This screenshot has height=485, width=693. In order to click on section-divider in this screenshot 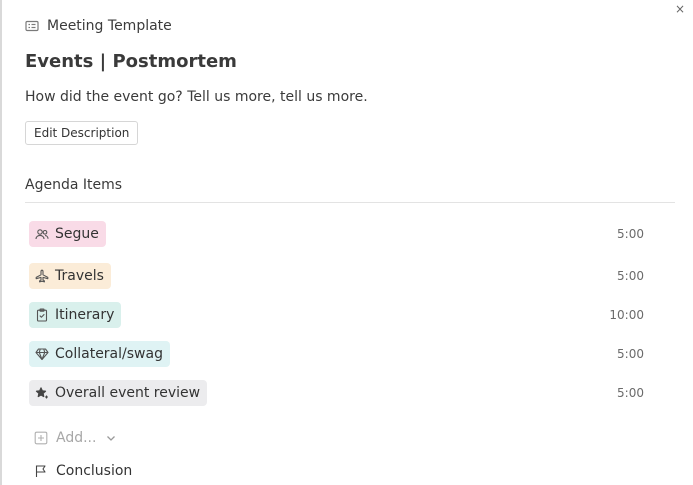, I will do `click(350, 202)`.